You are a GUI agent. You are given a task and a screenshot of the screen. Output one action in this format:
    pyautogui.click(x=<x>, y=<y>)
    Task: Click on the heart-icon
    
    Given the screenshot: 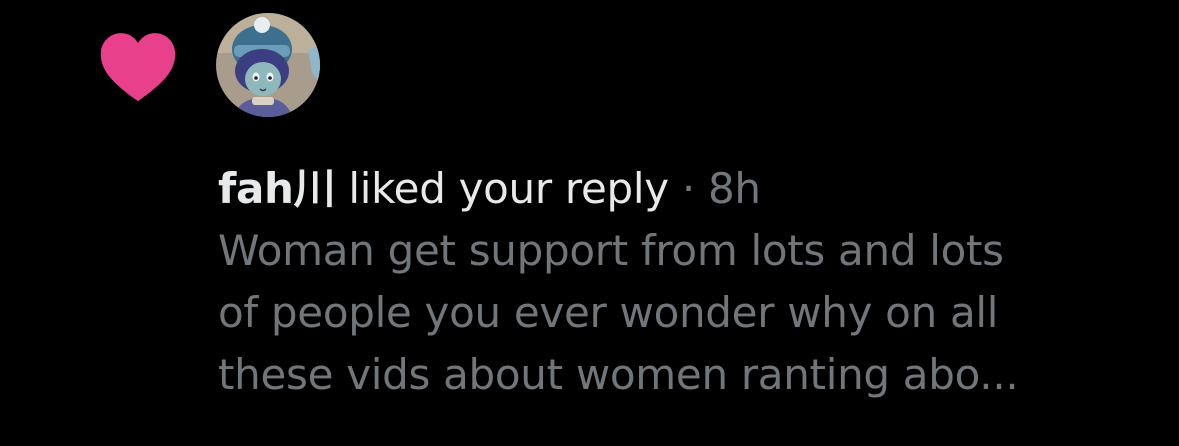 What is the action you would take?
    pyautogui.click(x=138, y=67)
    